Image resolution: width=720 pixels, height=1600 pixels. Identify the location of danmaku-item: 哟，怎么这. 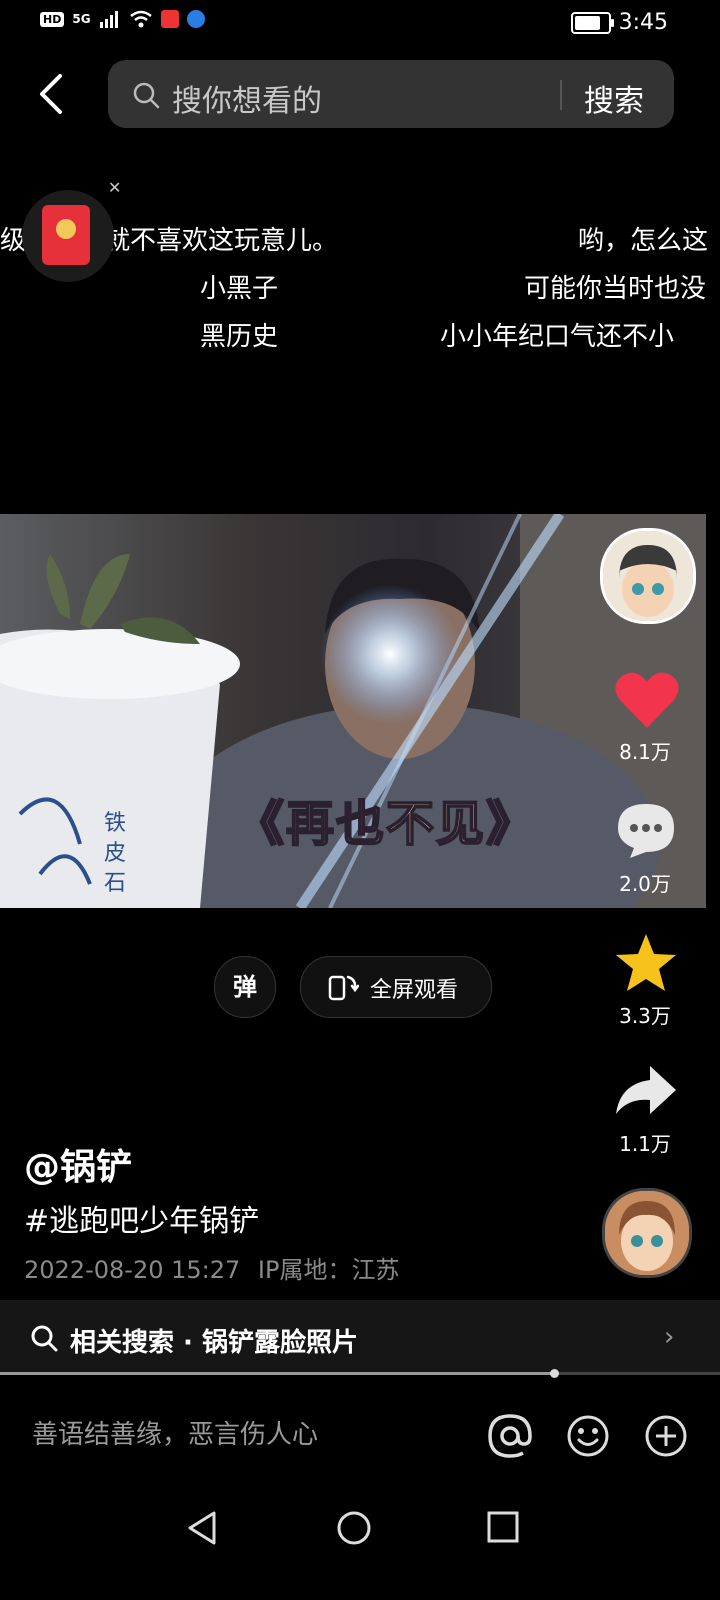
(643, 241).